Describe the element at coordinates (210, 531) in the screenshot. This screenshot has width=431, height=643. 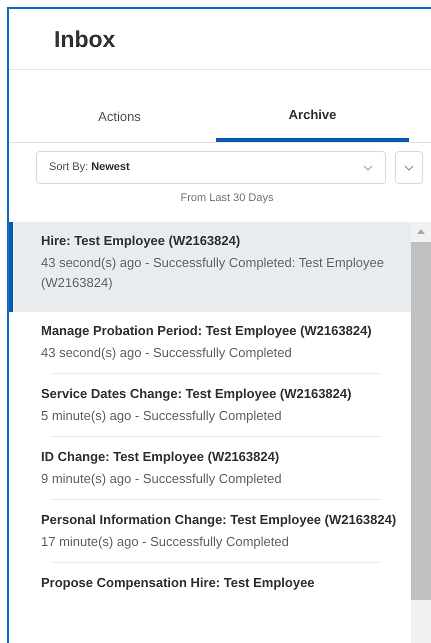
I see `inbox-item: Personal Information Change: Test Employee (W2163824) 17 minute(s) ago - Successfully Completed` at that location.